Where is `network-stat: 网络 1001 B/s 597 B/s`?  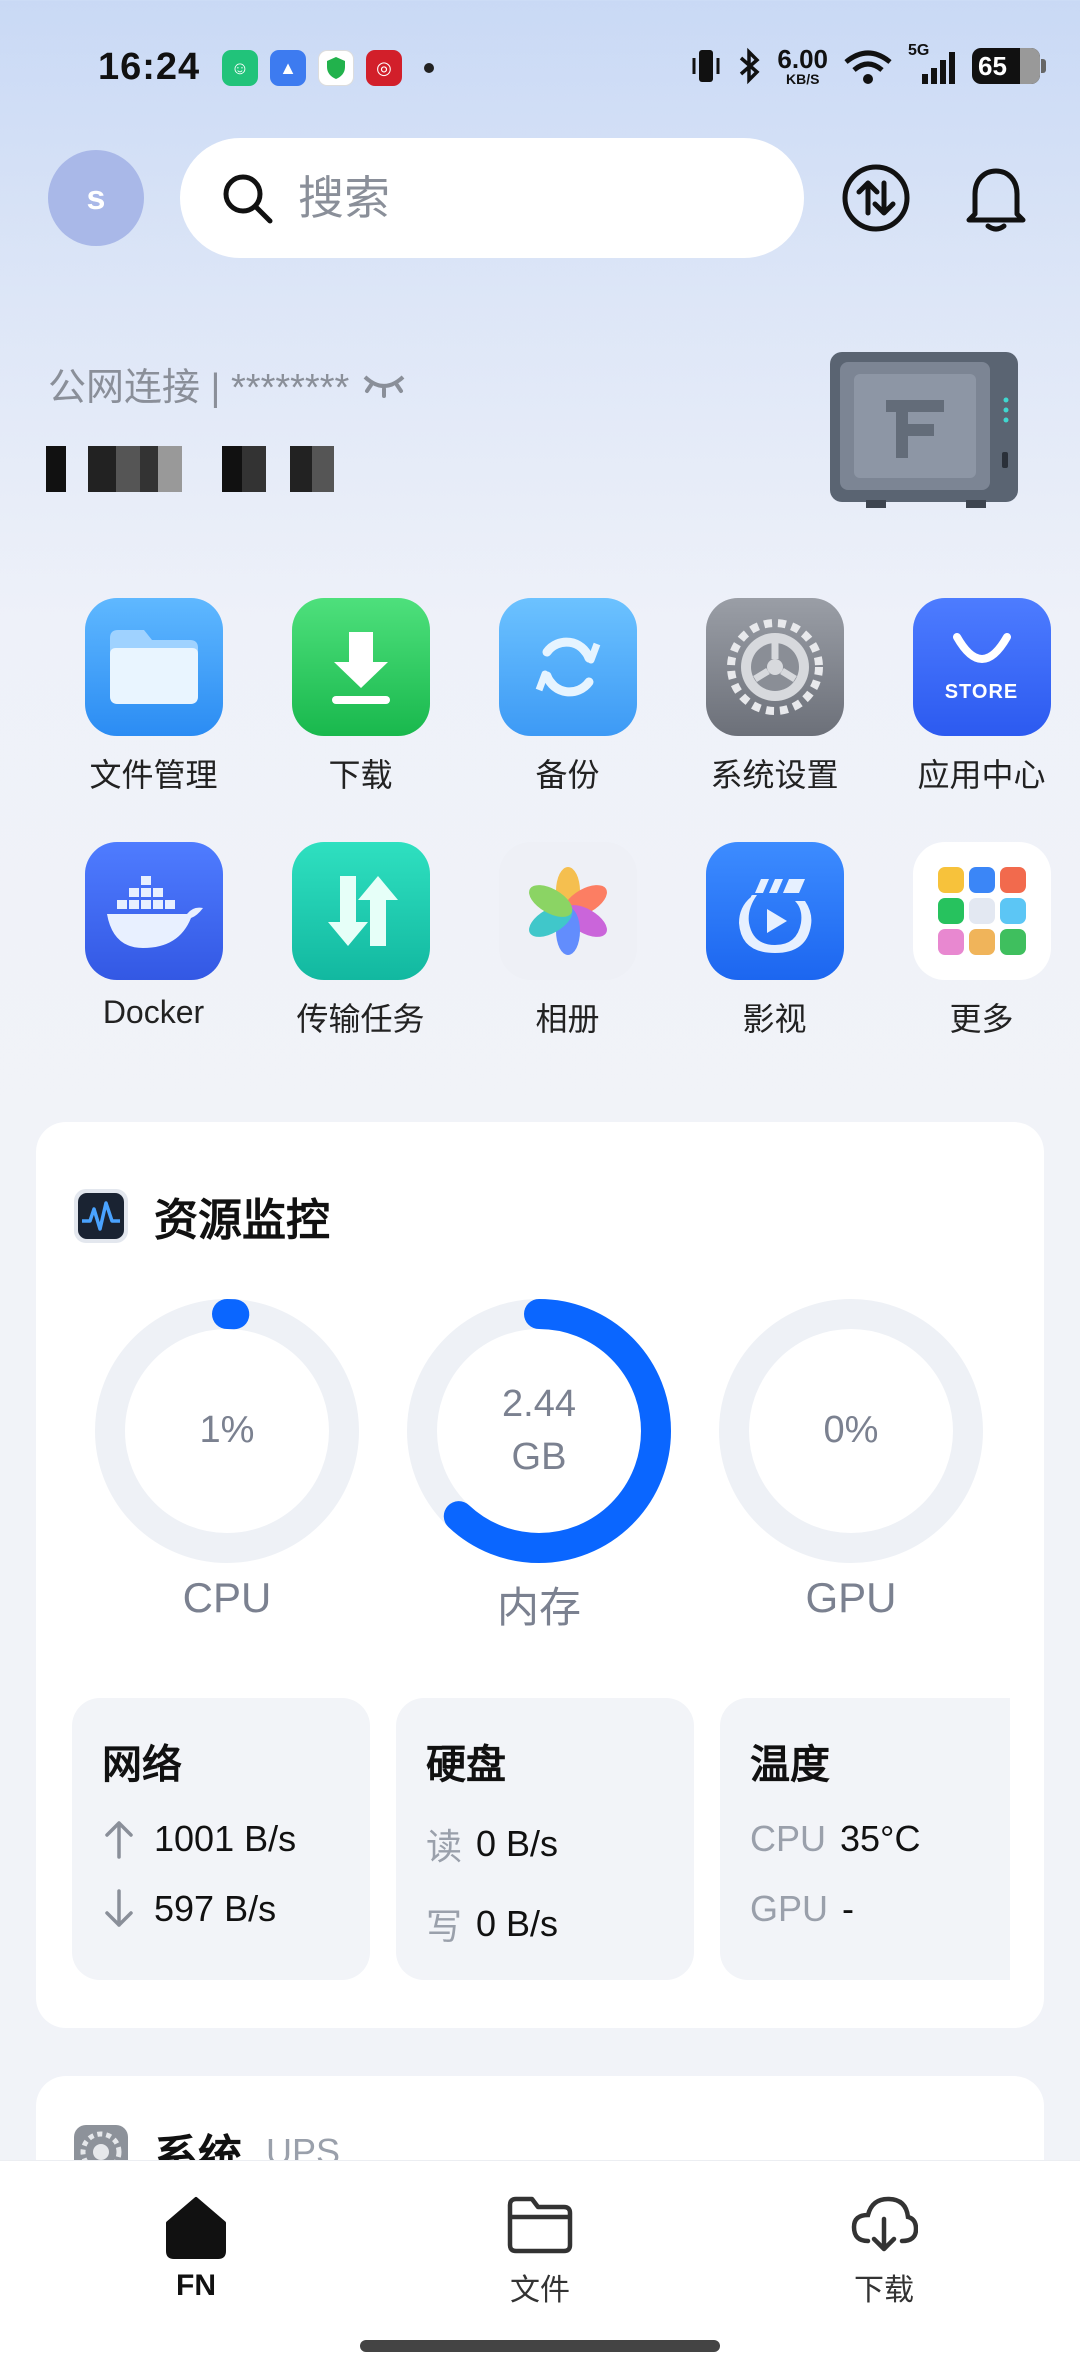 network-stat: 网络 1001 B/s 597 B/s is located at coordinates (221, 1839).